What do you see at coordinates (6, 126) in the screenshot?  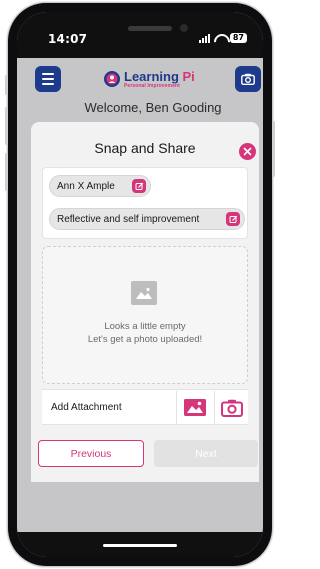 I see `volume-up-button` at bounding box center [6, 126].